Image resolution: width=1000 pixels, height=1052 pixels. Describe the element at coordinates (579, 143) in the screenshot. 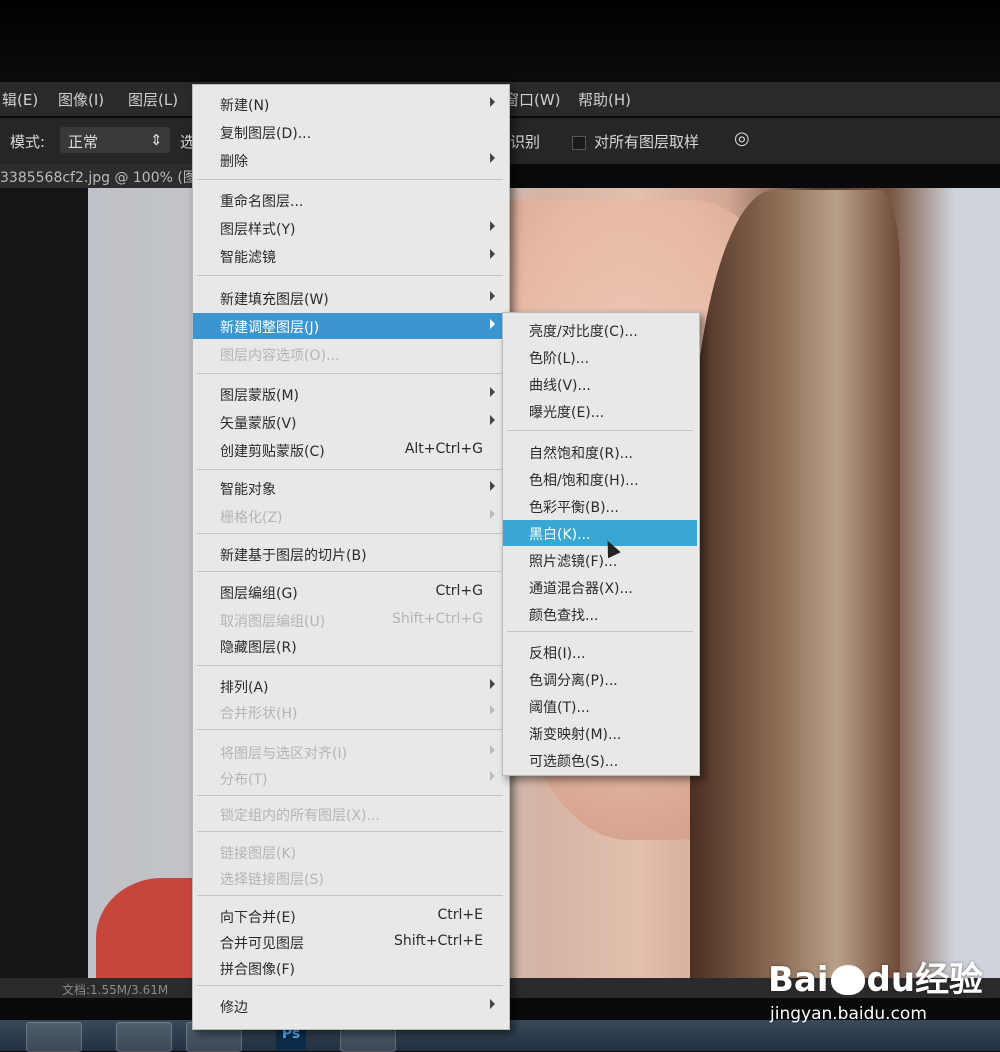

I see `sample-all-layers-checkbox` at that location.